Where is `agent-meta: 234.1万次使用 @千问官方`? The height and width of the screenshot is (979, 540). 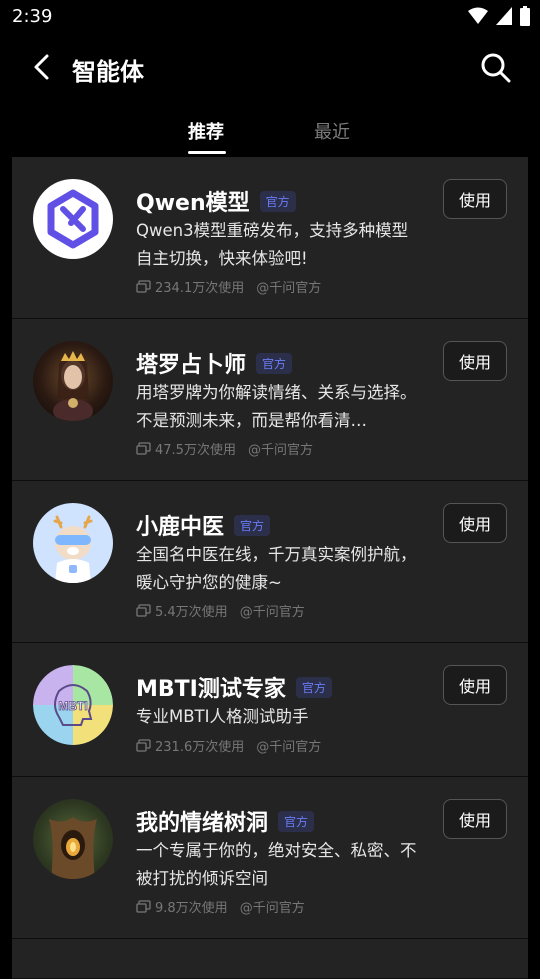
agent-meta: 234.1万次使用 @千问官方 is located at coordinates (228, 286).